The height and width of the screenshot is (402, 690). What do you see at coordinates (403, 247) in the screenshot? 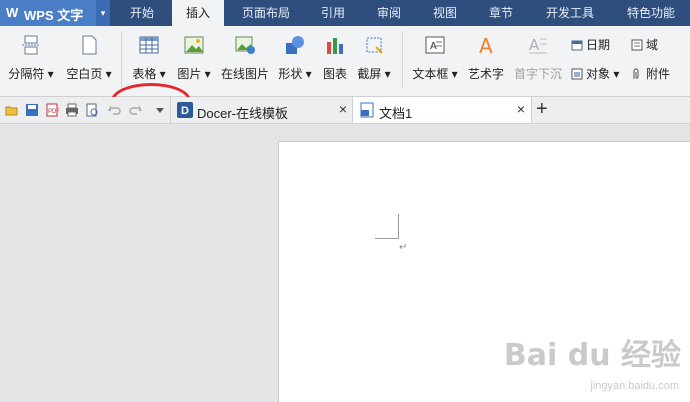
I see `paragraph-mark: ↵` at bounding box center [403, 247].